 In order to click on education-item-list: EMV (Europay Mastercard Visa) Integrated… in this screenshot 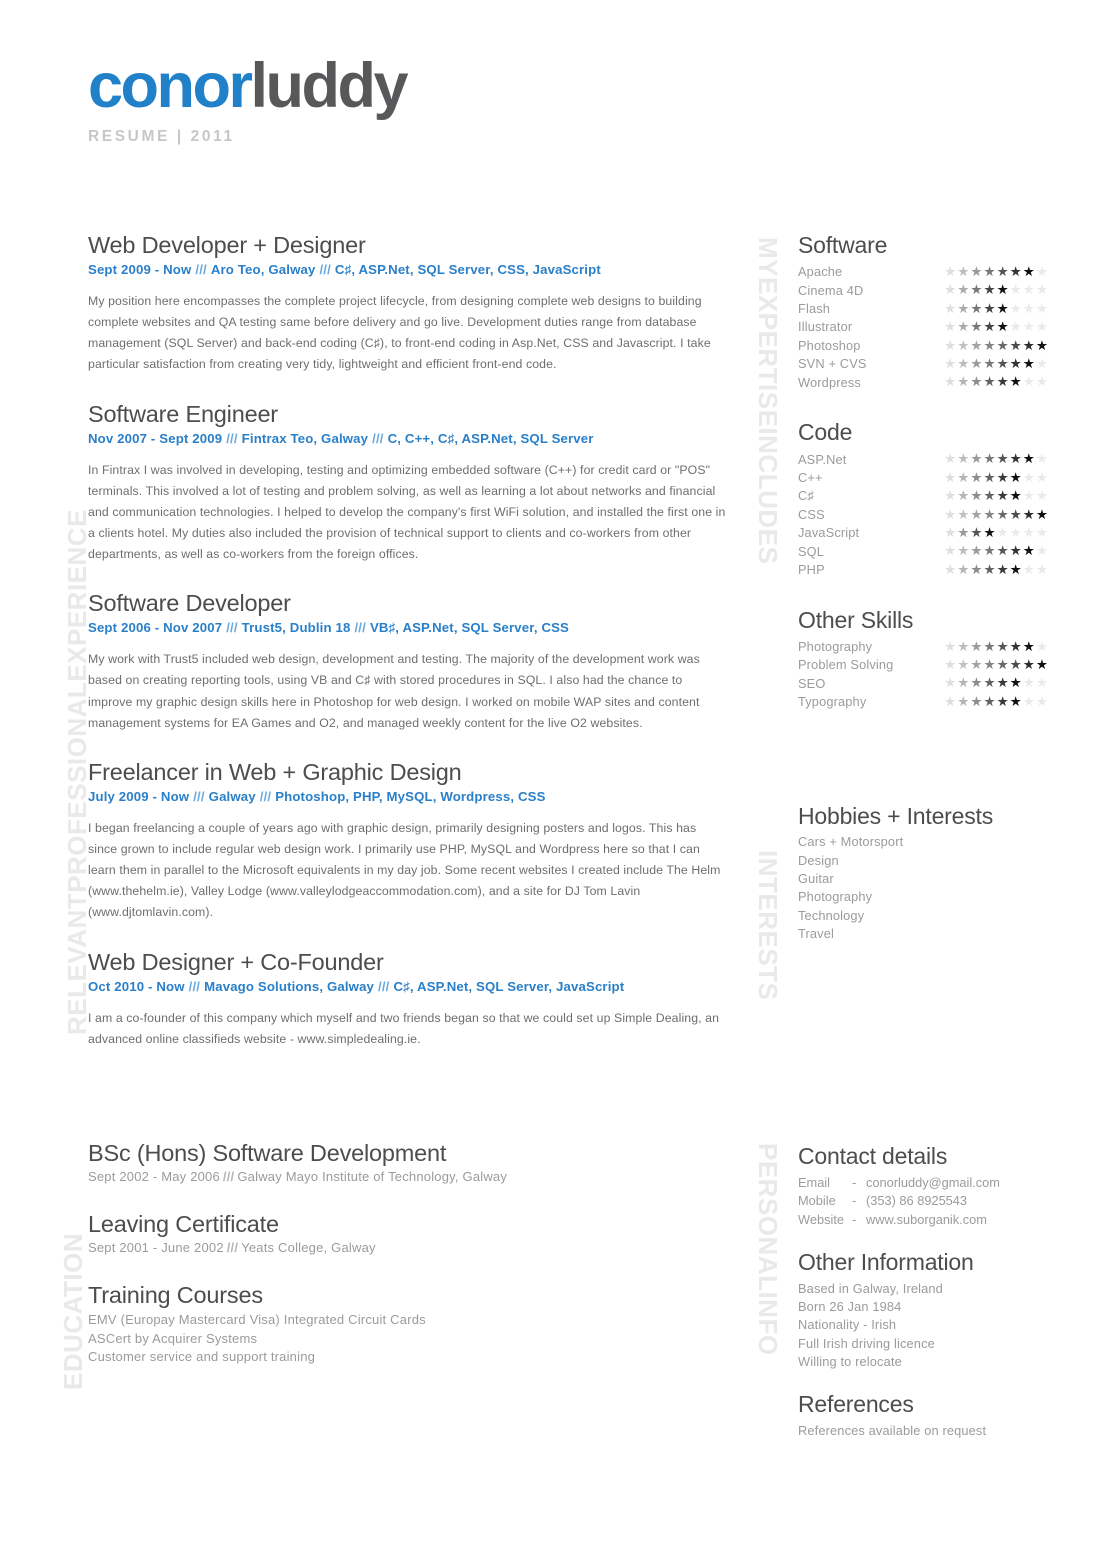, I will do `click(398, 1338)`.